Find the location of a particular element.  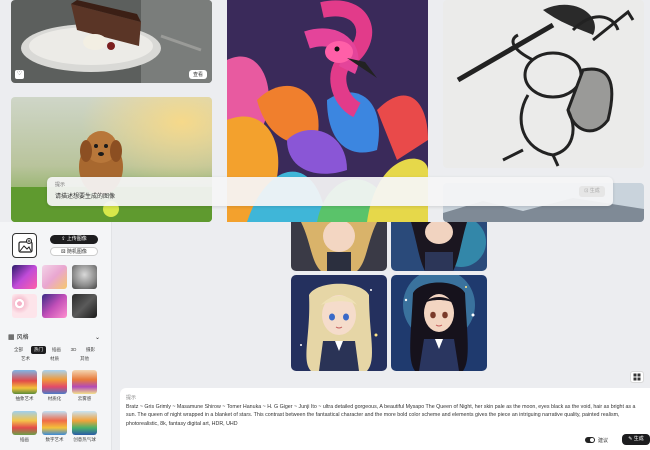

anime-girl-blonde-top is located at coordinates (339, 246).